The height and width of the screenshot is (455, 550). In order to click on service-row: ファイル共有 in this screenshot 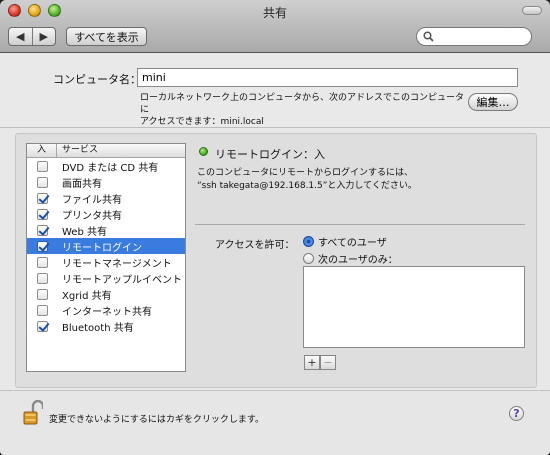, I will do `click(106, 198)`.